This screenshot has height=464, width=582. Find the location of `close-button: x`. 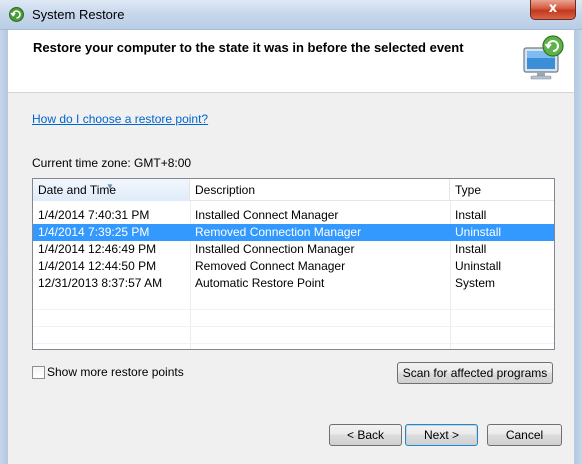

close-button: x is located at coordinates (553, 10).